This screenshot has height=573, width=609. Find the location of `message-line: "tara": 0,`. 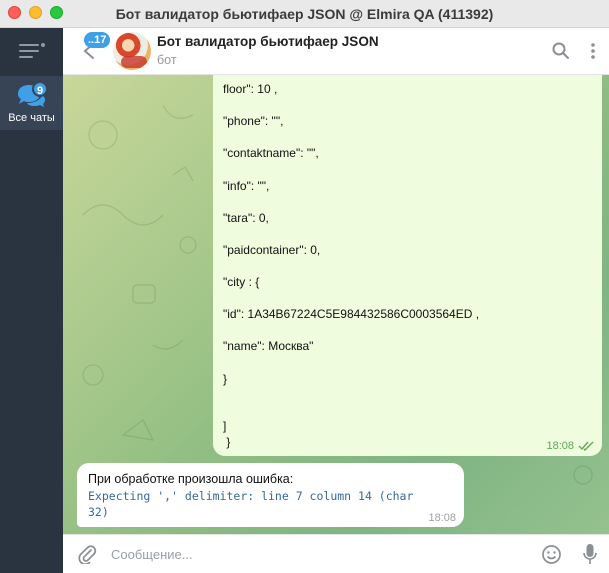

message-line: "tara": 0, is located at coordinates (246, 218).